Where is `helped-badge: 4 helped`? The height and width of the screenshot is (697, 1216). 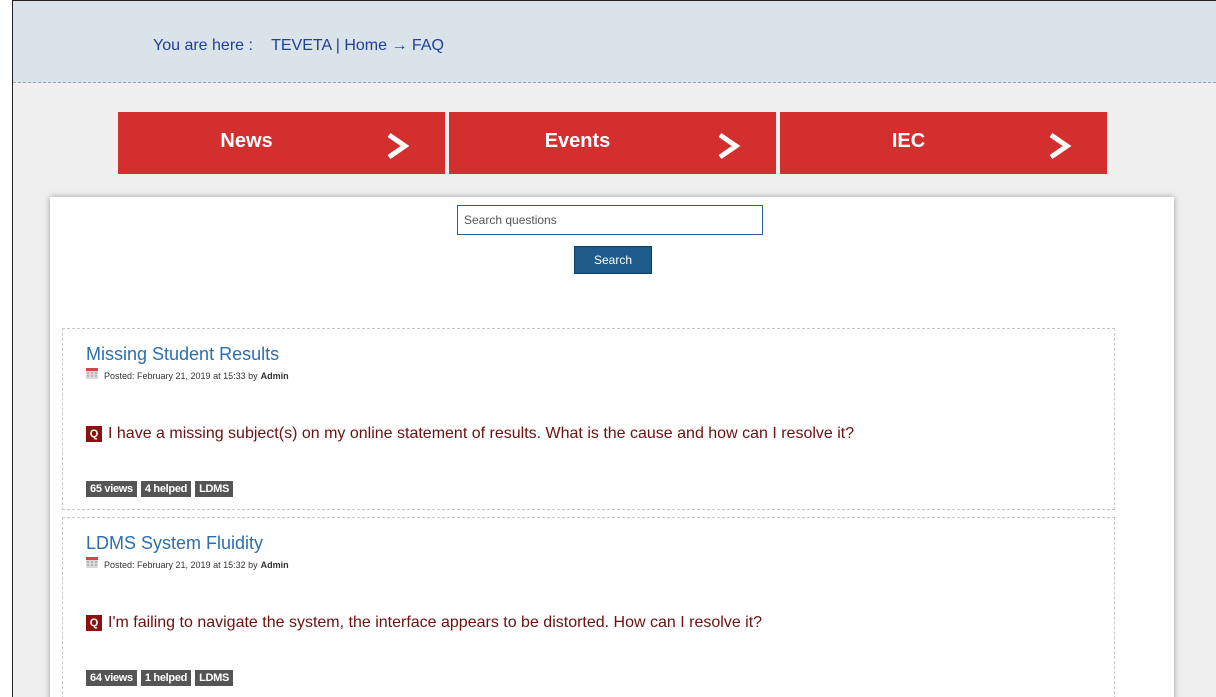
helped-badge: 4 helped is located at coordinates (166, 489).